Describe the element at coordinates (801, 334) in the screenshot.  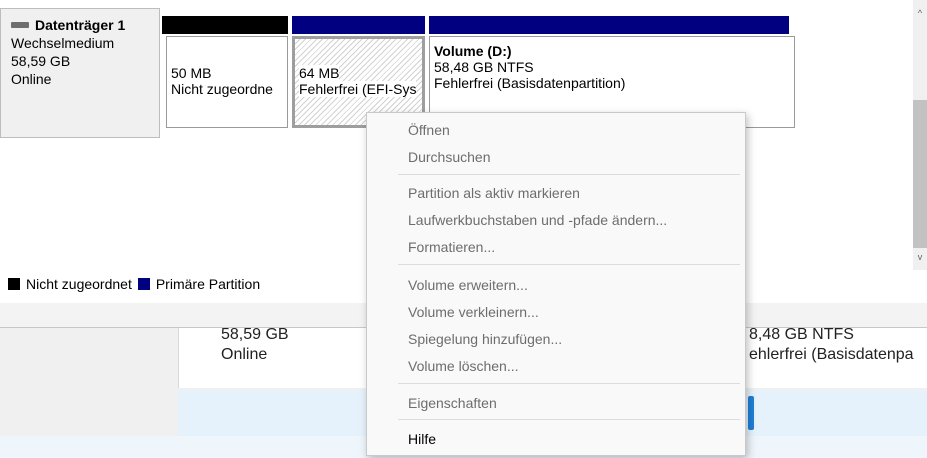
I see `background-volume-size: 8,48 GB NTFS` at that location.